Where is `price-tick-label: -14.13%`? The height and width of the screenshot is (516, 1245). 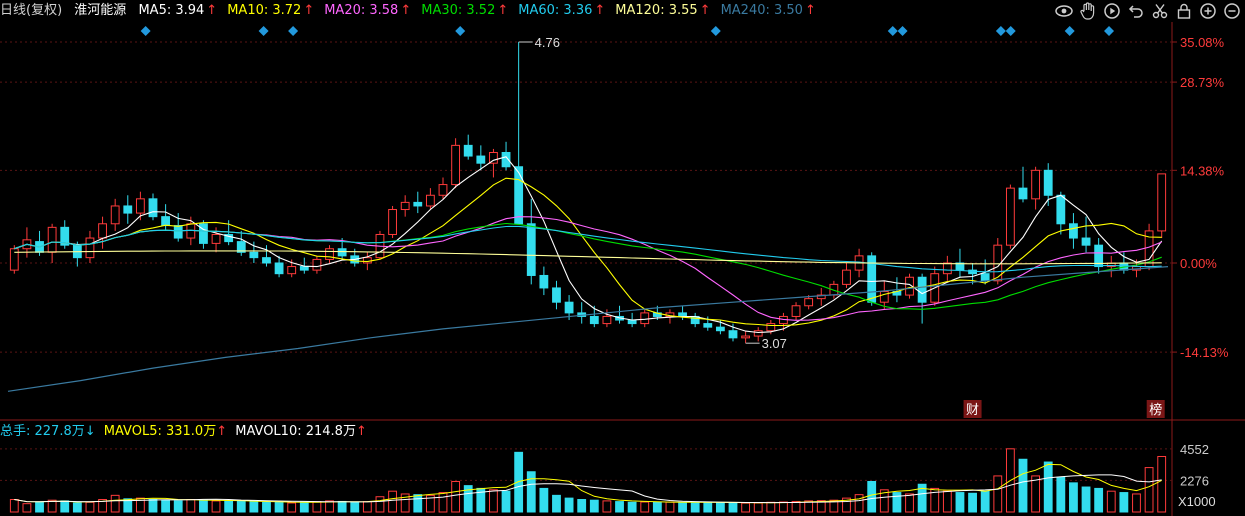 price-tick-label: -14.13% is located at coordinates (1204, 352).